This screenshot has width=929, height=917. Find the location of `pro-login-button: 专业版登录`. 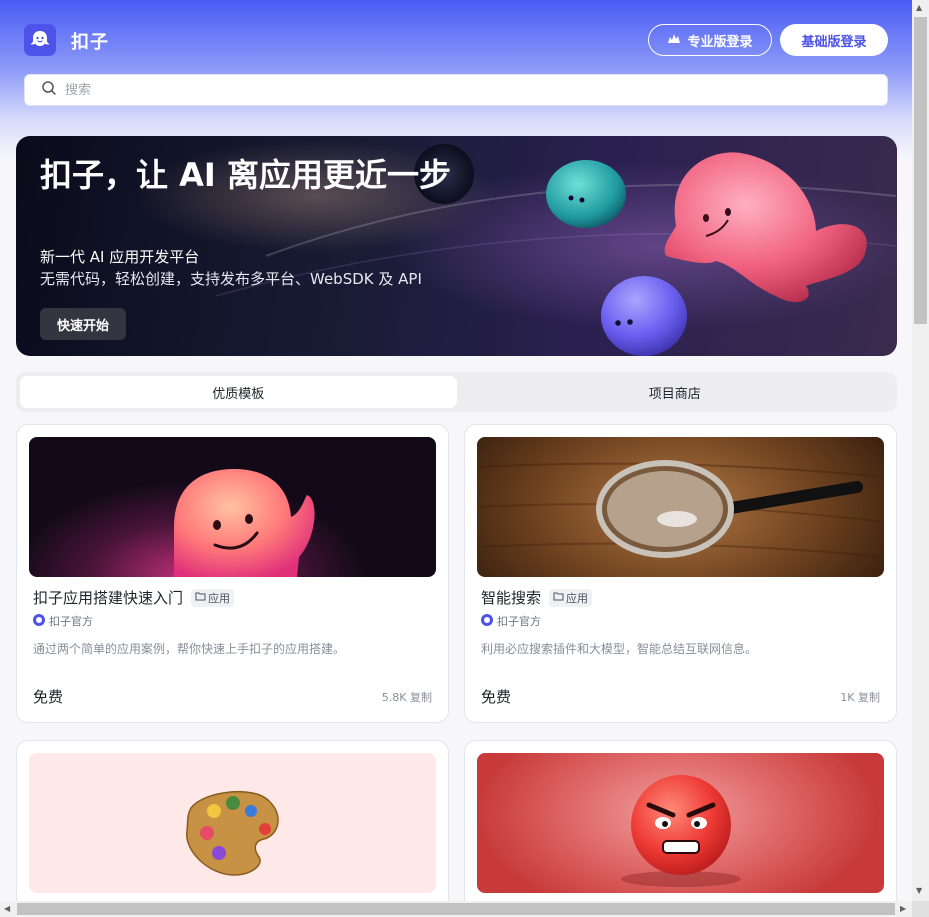

pro-login-button: 专业版登录 is located at coordinates (710, 40).